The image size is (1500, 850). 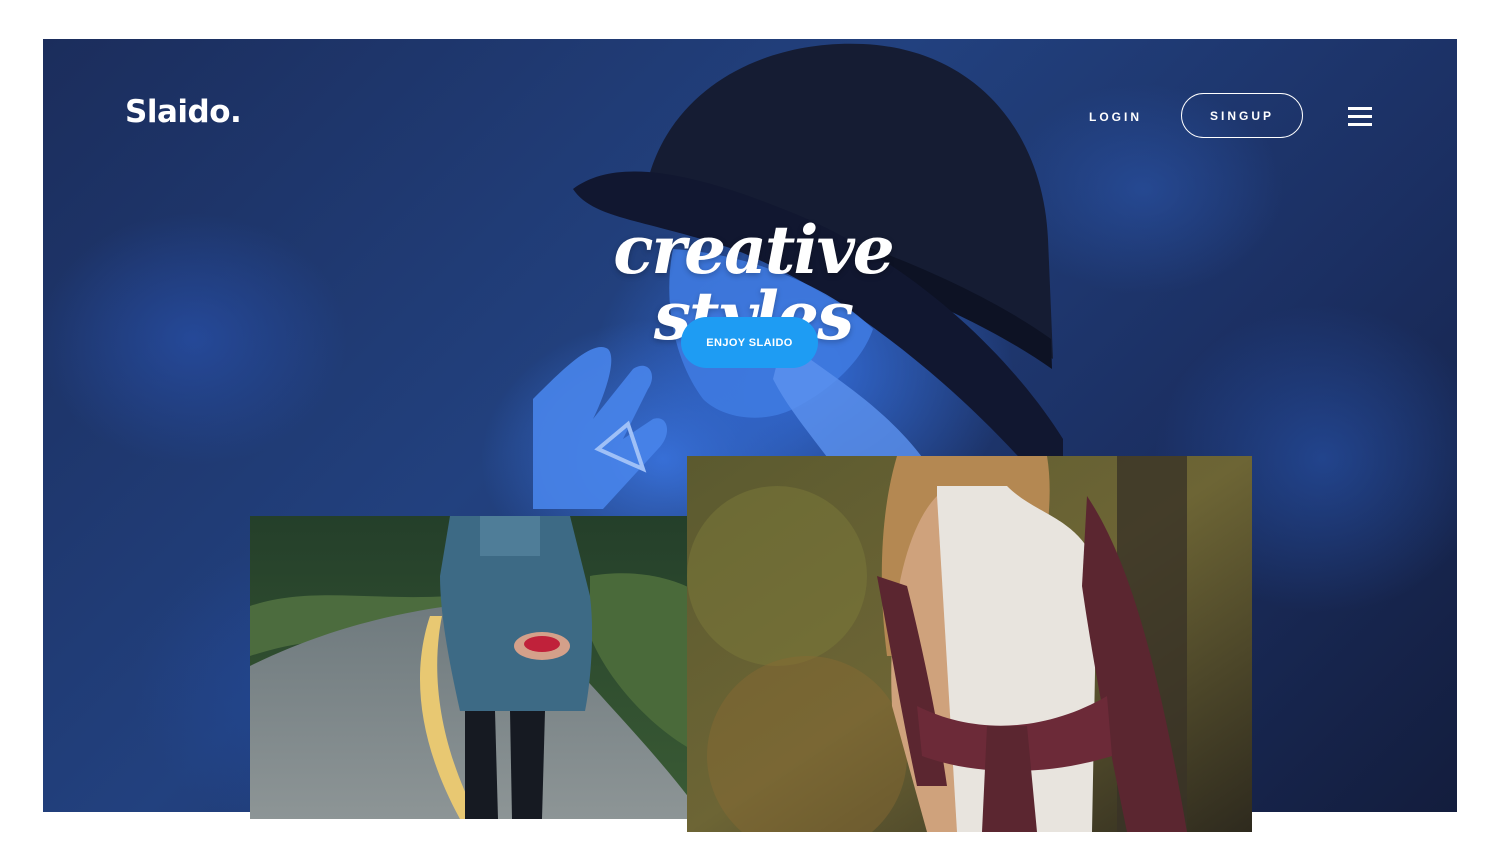 What do you see at coordinates (1242, 115) in the screenshot?
I see `signup-button: SINGUP` at bounding box center [1242, 115].